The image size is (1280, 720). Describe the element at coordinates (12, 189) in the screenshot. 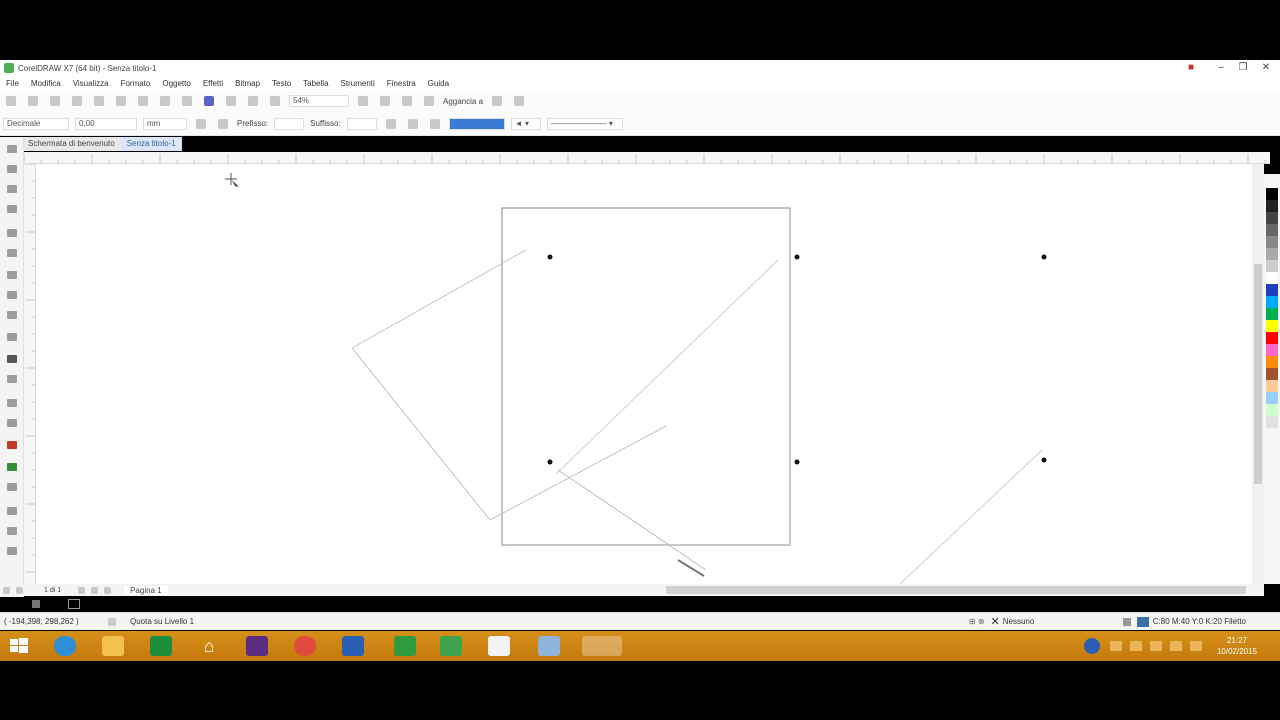

I see `crop-tool-icon` at that location.